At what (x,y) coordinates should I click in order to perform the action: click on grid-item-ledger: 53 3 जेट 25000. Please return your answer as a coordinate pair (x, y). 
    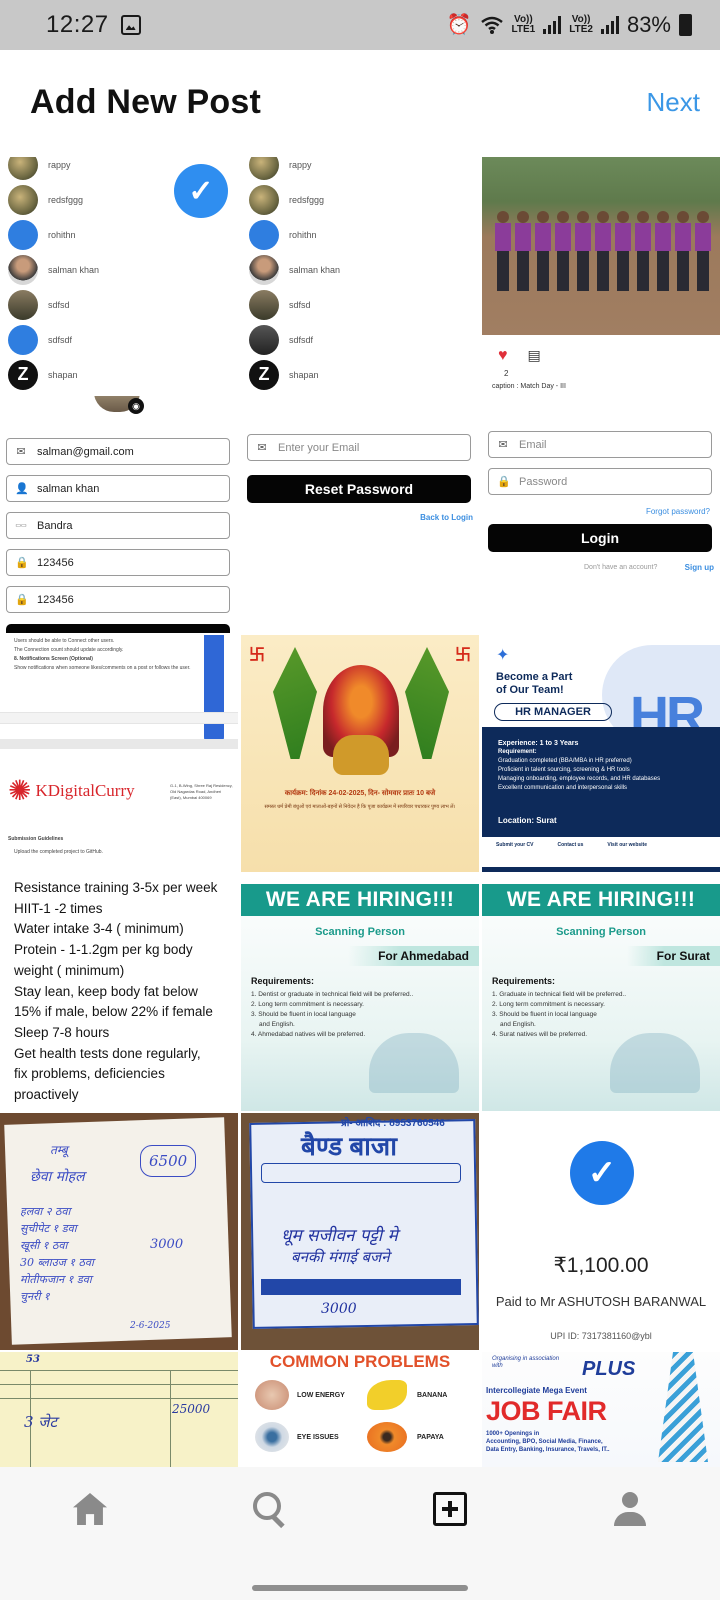
    Looking at the image, I should click on (119, 1409).